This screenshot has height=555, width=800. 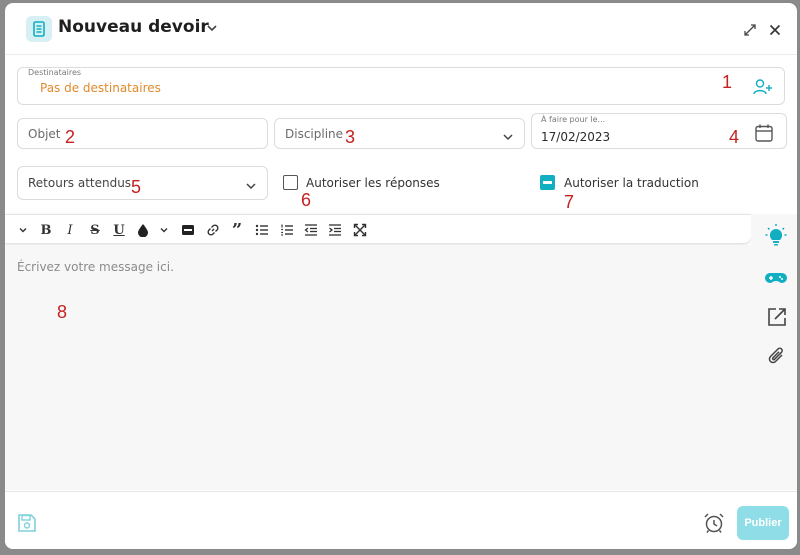 What do you see at coordinates (311, 230) in the screenshot?
I see `outdent-icon` at bounding box center [311, 230].